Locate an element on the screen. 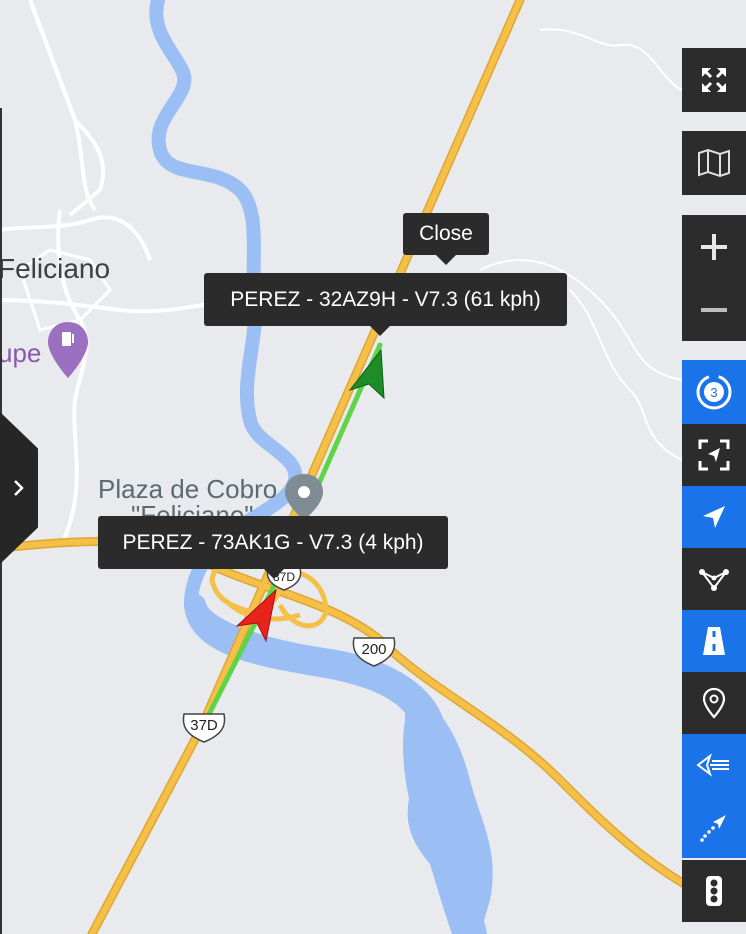 The image size is (746, 934). traffic-light-icon is located at coordinates (714, 891).